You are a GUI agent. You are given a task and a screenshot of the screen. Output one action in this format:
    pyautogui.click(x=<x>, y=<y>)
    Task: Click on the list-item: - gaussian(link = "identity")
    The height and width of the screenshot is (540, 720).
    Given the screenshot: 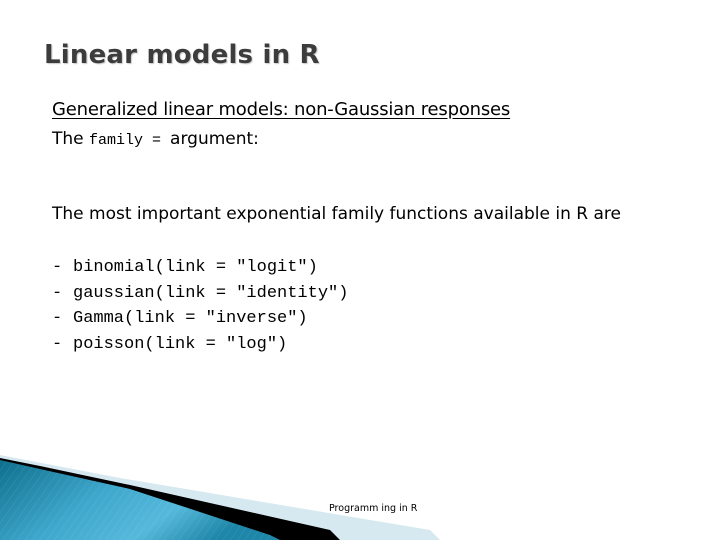 What is the action you would take?
    pyautogui.click(x=200, y=296)
    